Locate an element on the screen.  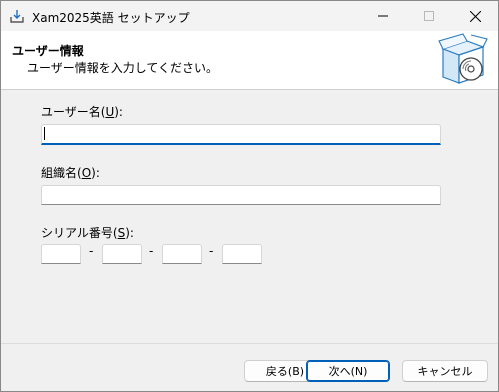
minimize-icon is located at coordinates (383, 16).